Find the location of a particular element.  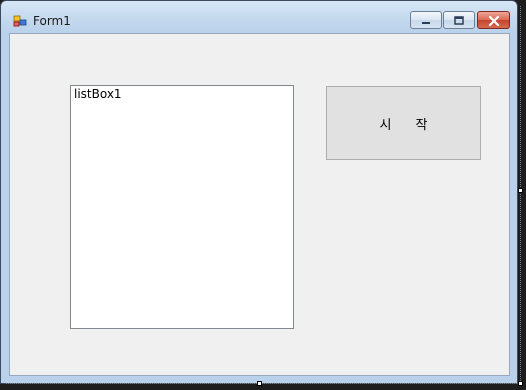

designer-selection-border-bottom is located at coordinates (262, 383).